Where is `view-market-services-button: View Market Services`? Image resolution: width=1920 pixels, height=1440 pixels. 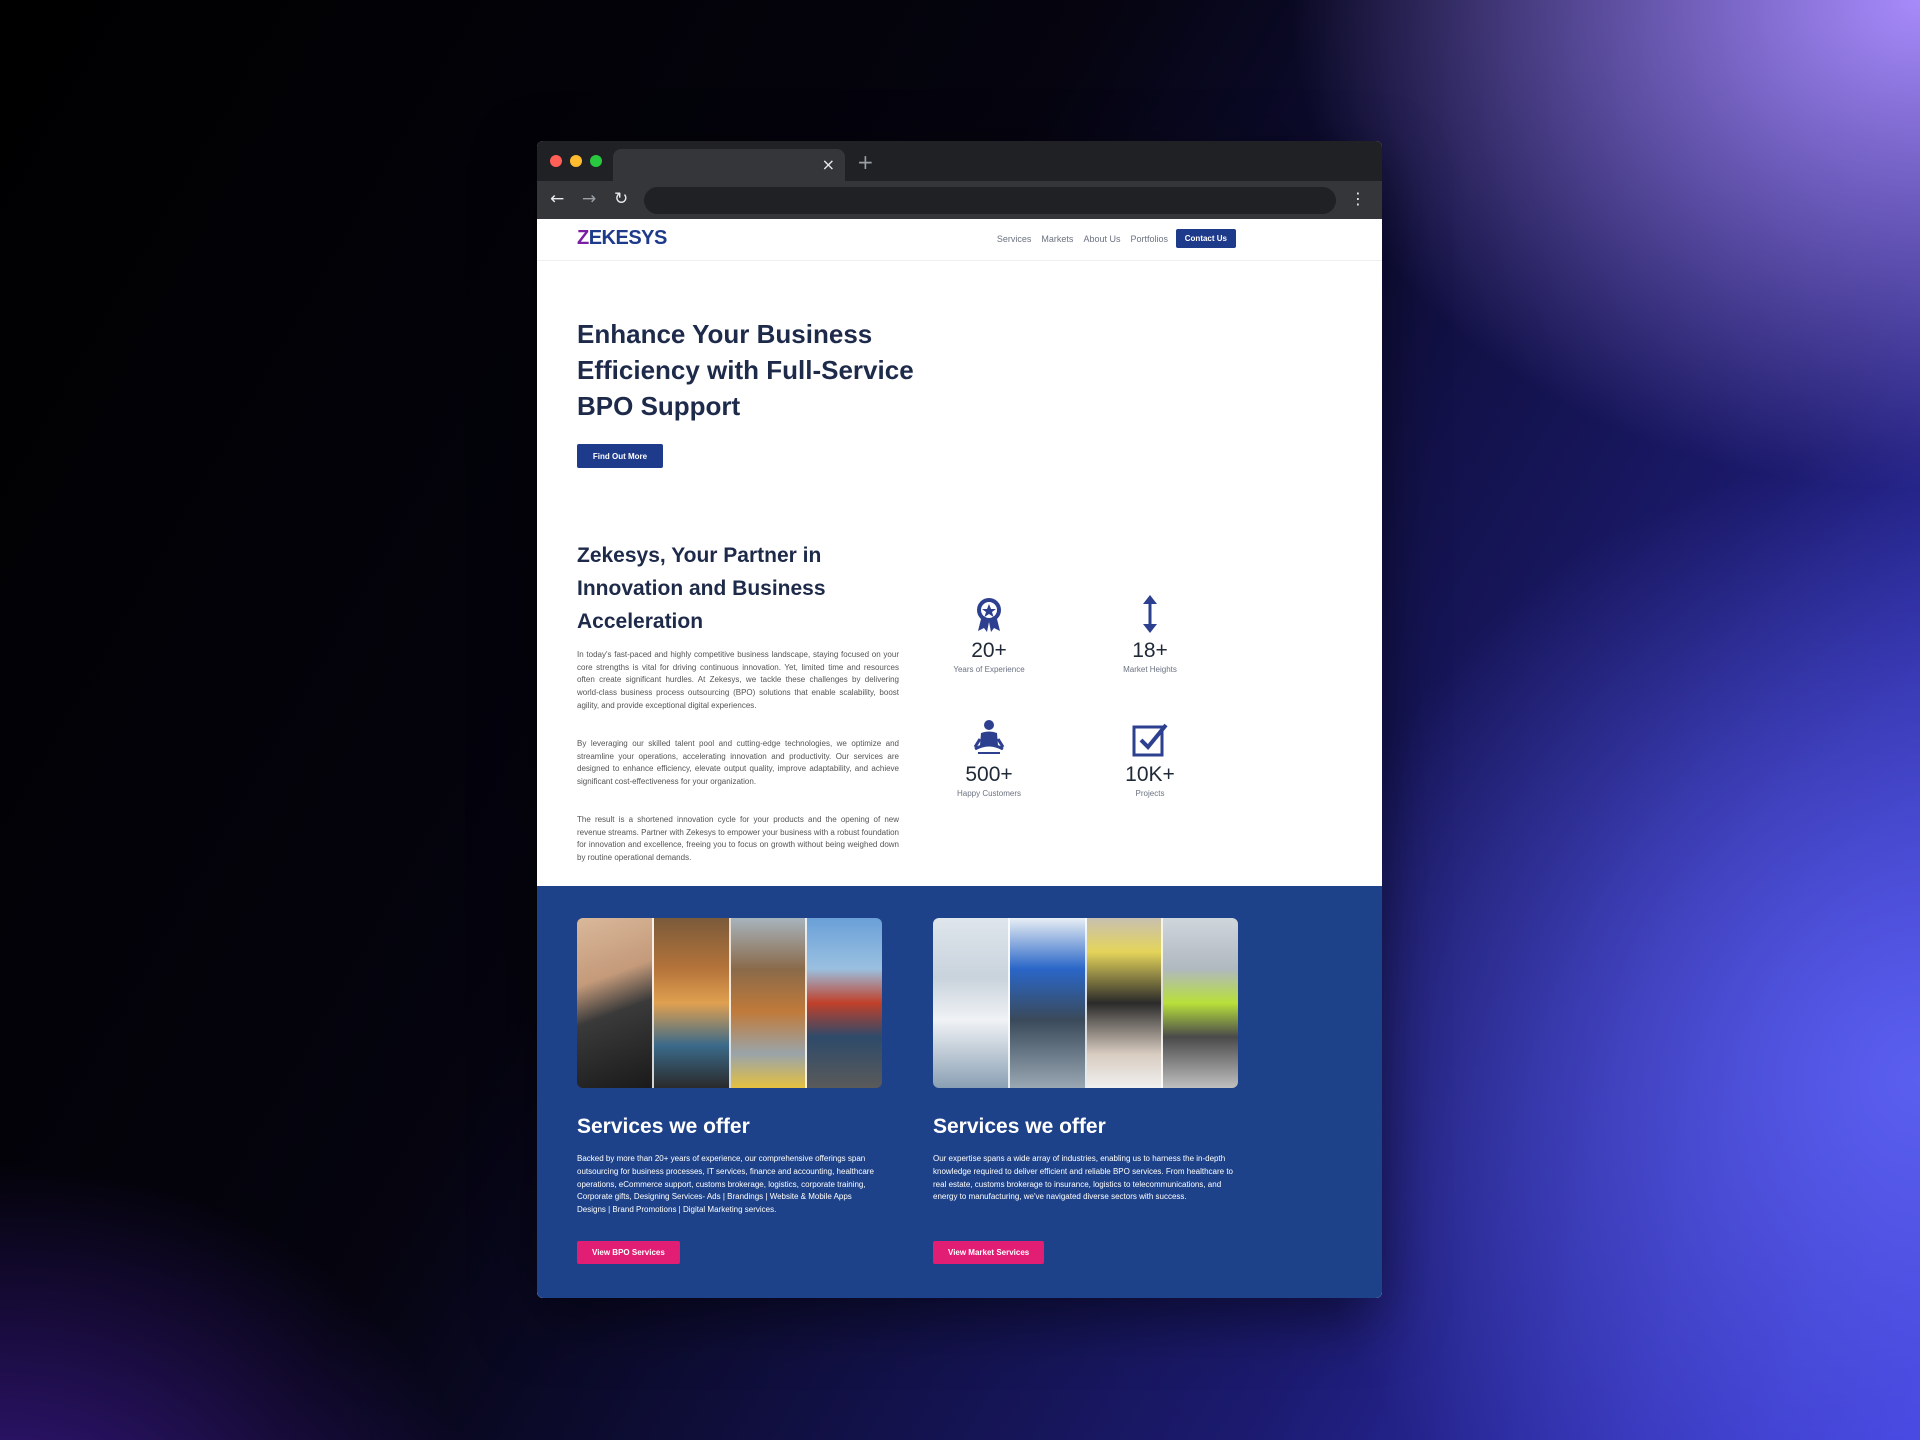 view-market-services-button: View Market Services is located at coordinates (989, 1252).